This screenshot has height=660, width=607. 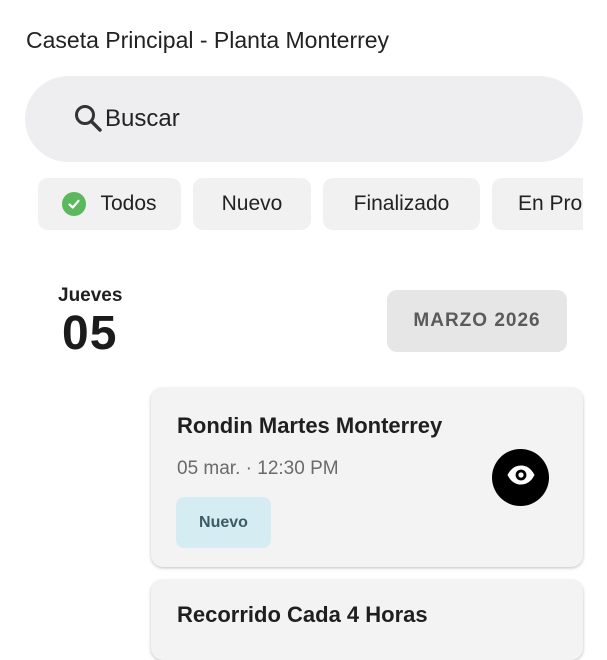 I want to click on date-weekday: Jueves, so click(x=90, y=295).